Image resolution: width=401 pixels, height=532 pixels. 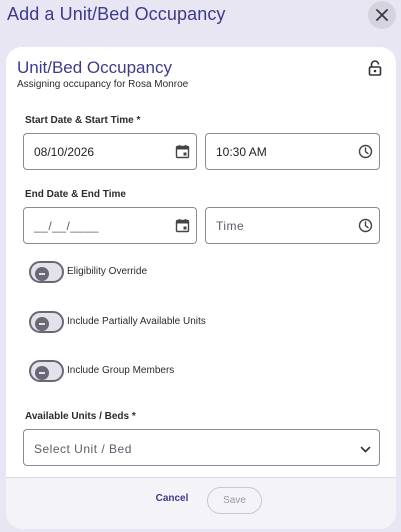 I want to click on chevron-down-icon, so click(x=365, y=449).